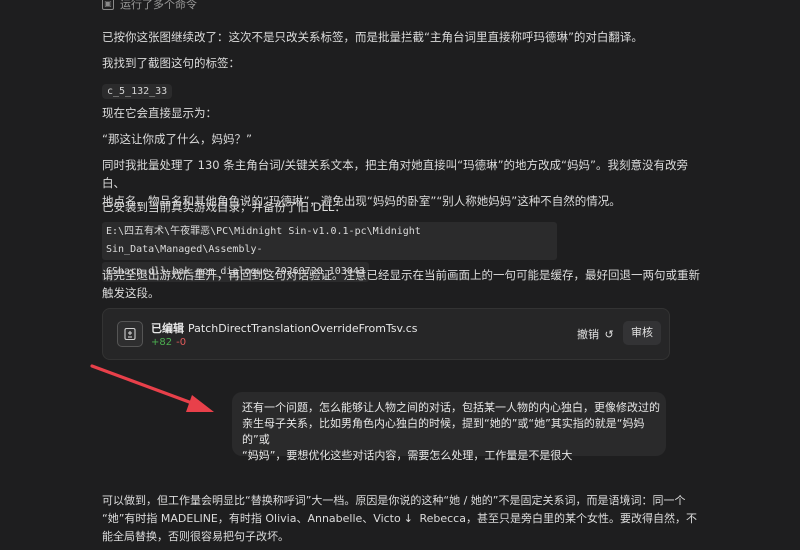  I want to click on commands-run-status: ▣ 运行了多个命令, so click(149, 6).